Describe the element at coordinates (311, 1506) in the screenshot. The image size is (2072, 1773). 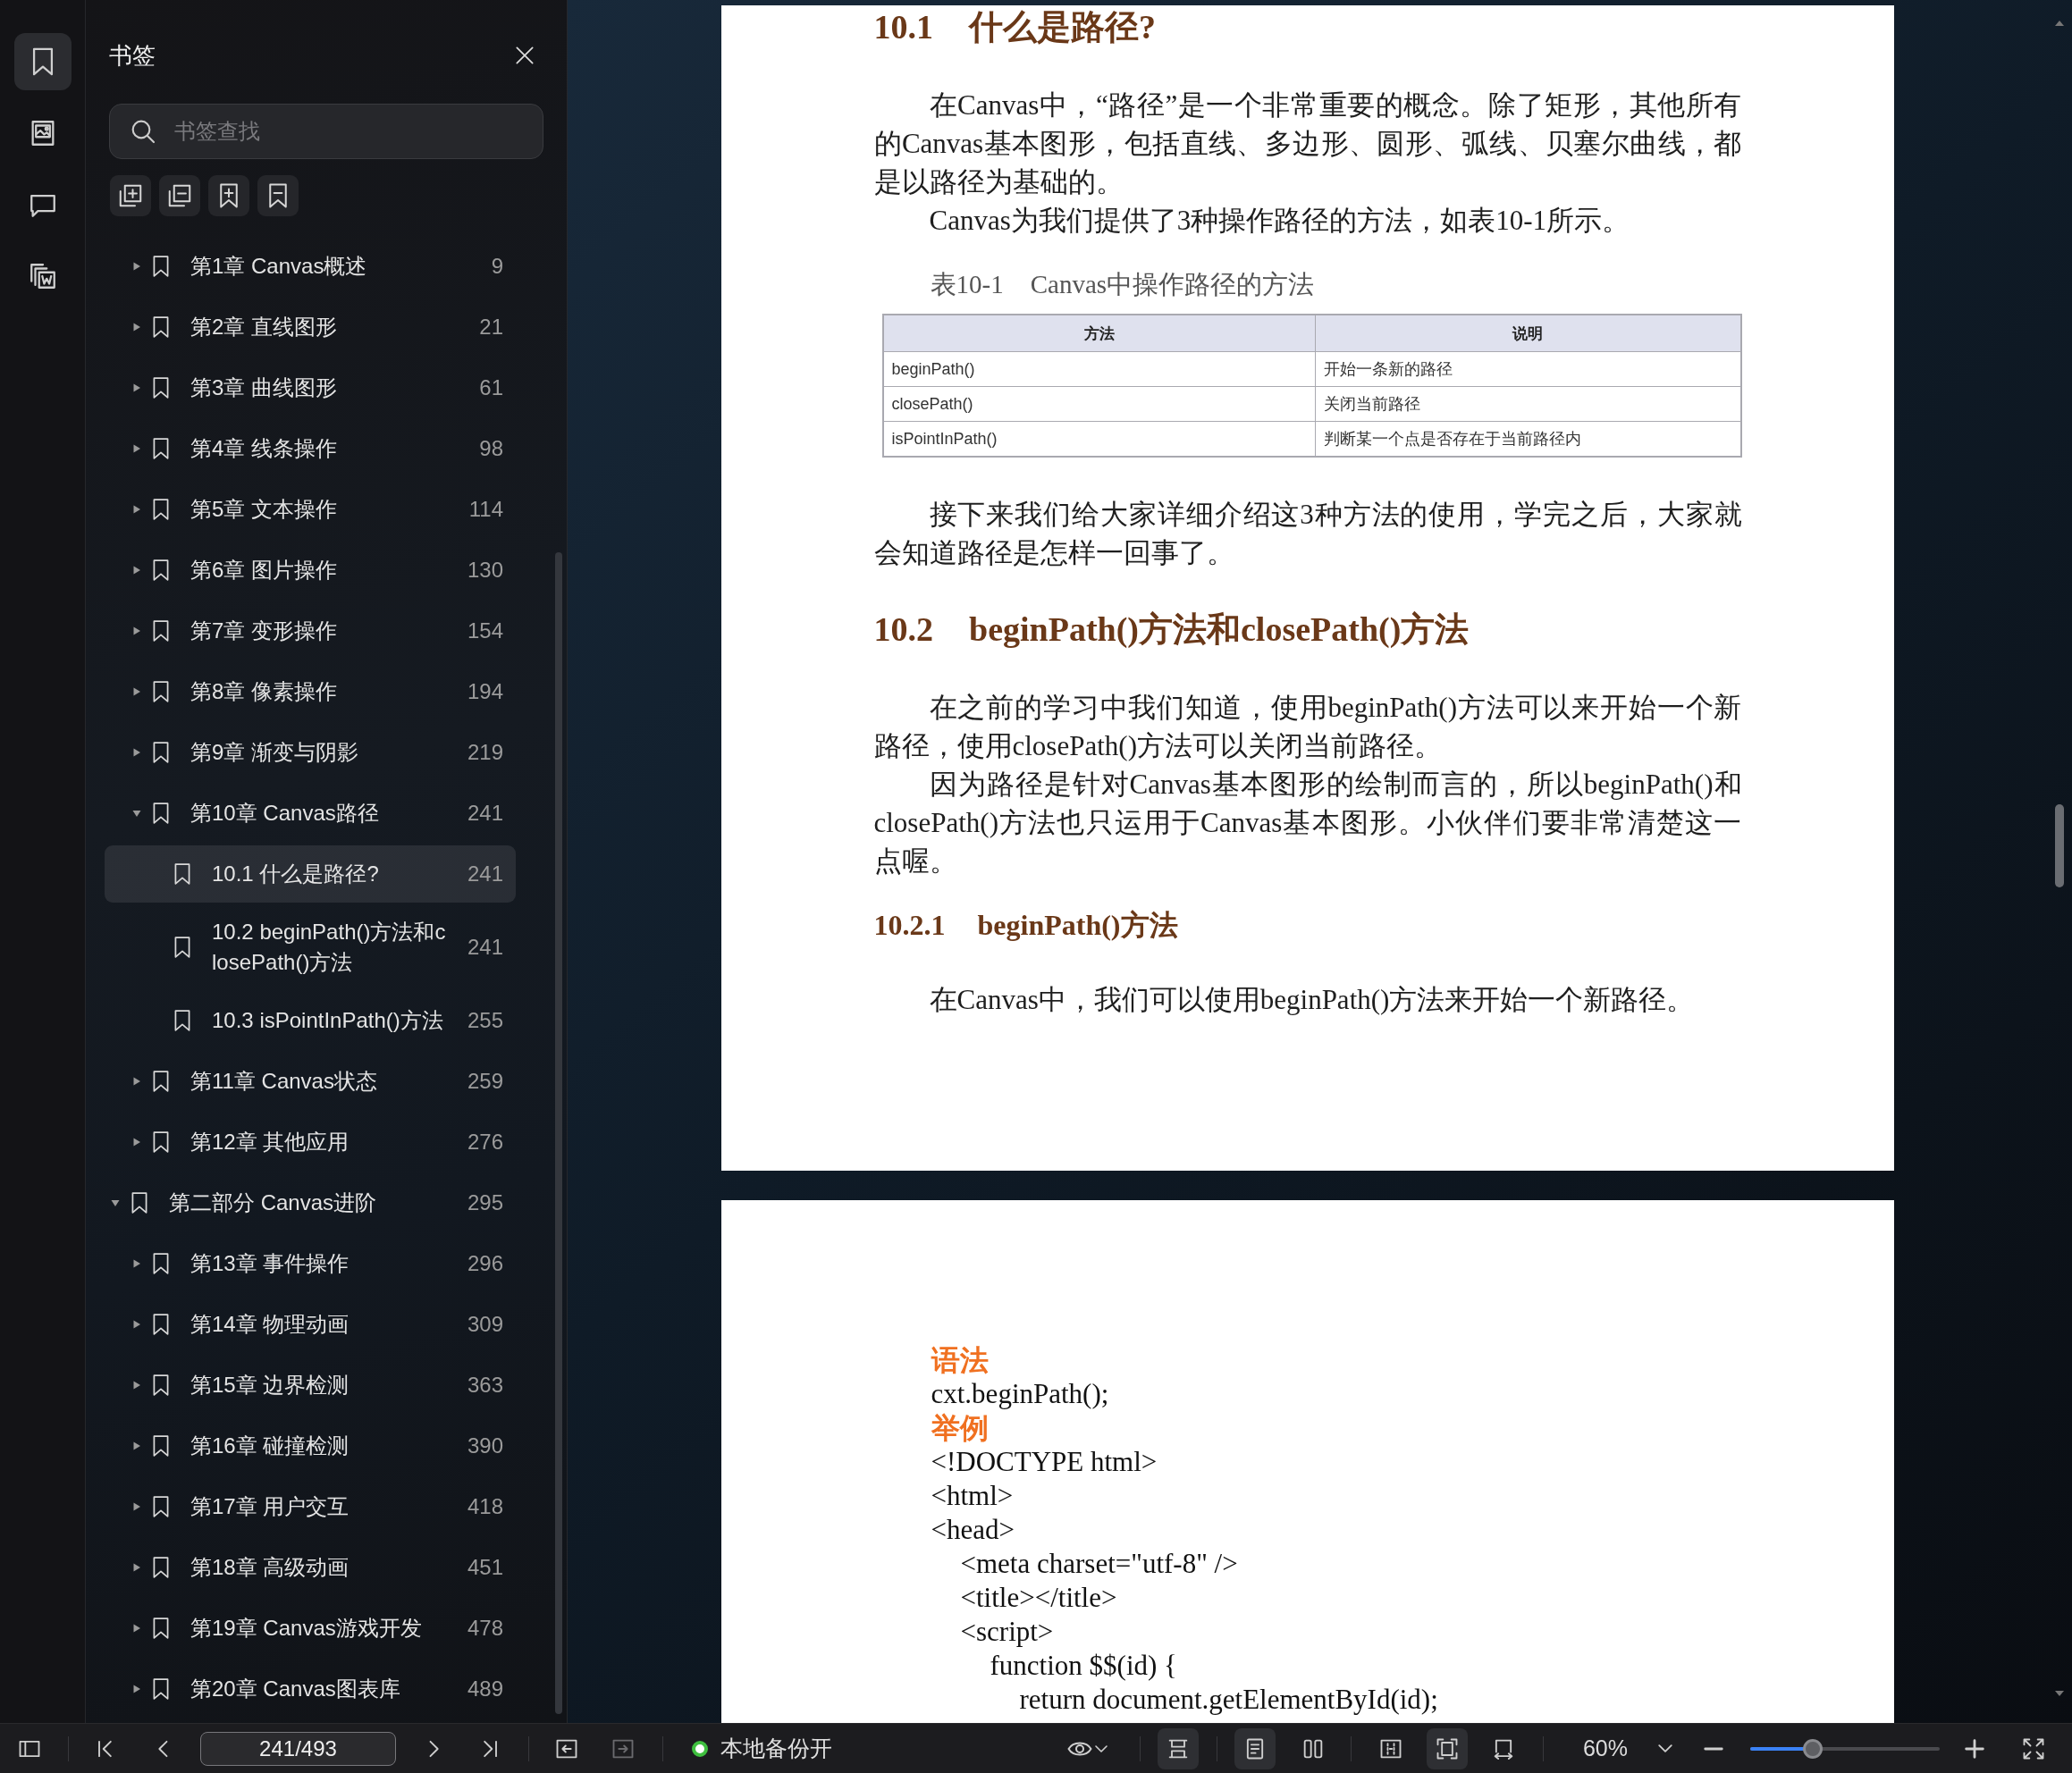
I see `bookmark-item: 第17章 用户交互 418` at that location.